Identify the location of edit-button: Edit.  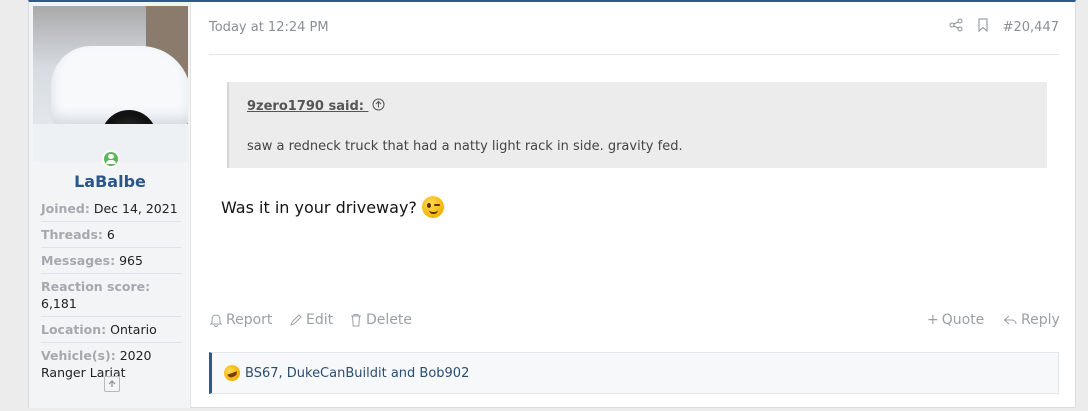
(311, 320).